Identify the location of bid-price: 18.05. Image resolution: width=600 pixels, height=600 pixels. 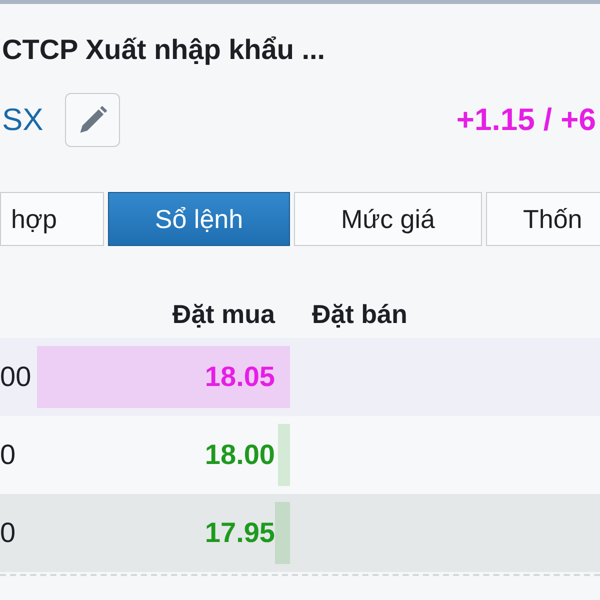
(239, 377).